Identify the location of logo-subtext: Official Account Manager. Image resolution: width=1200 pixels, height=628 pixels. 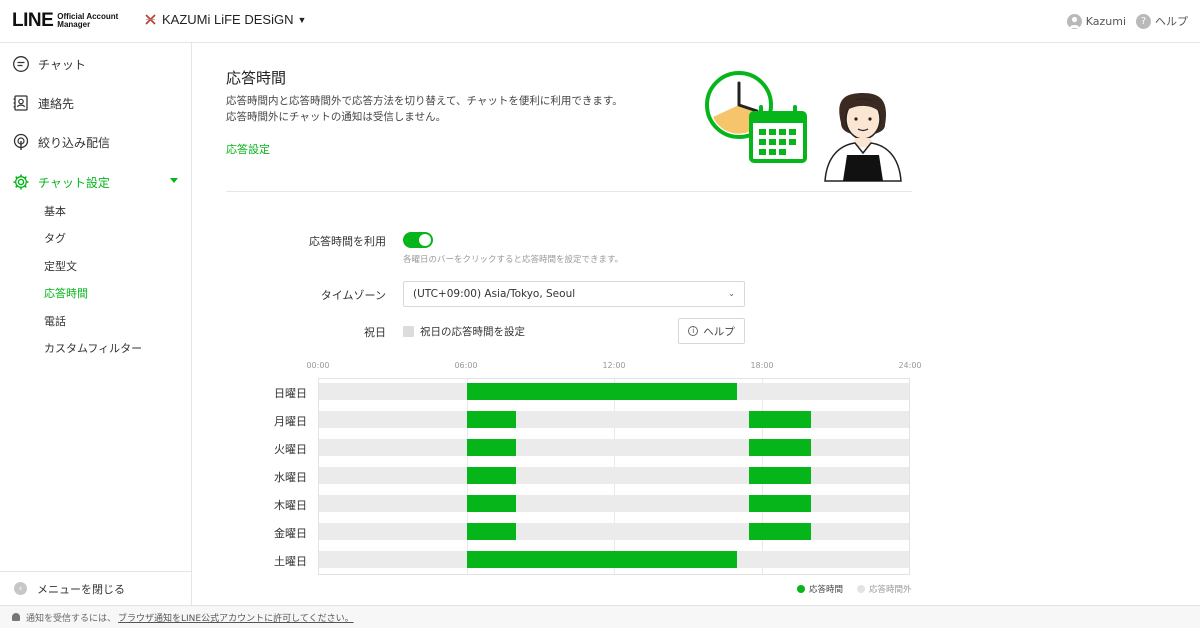
(87, 21).